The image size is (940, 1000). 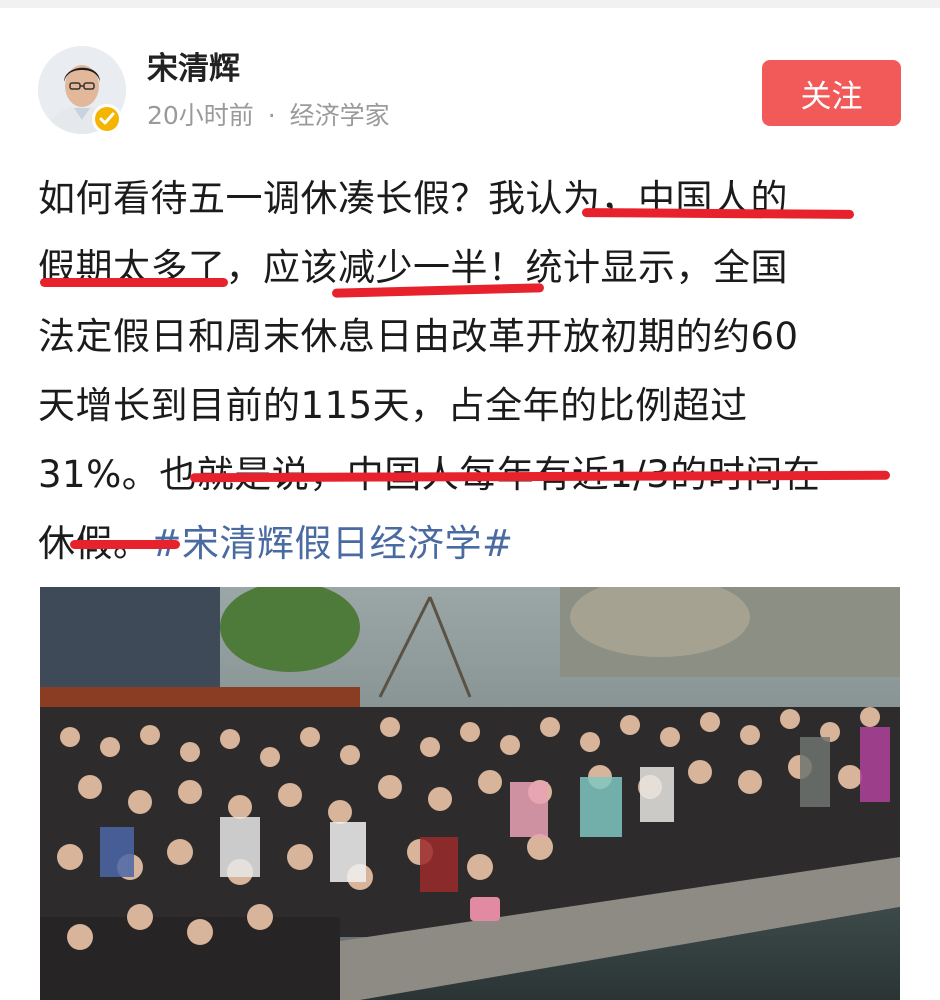 I want to click on post-line: 法定假日和周末休息日由改革开放初期的约60, so click(x=418, y=336).